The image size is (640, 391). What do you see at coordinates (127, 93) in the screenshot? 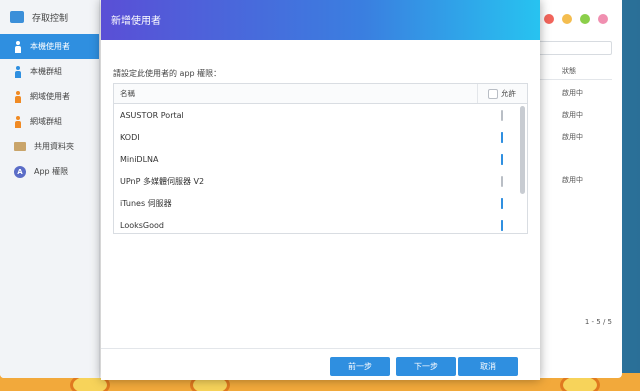
I see `name-column-header: 名稱` at bounding box center [127, 93].